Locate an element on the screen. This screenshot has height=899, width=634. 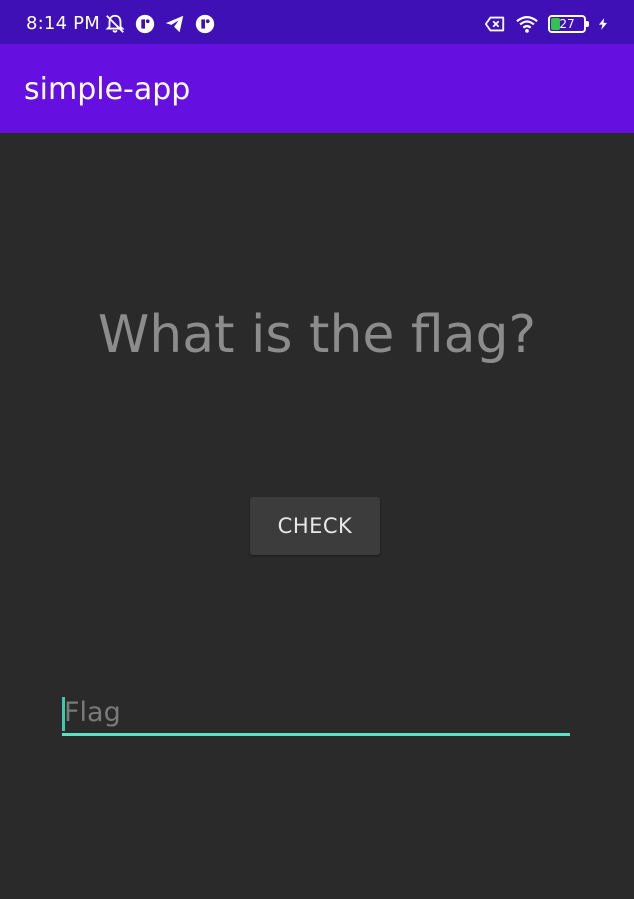
battery-level: 27 is located at coordinates (567, 24).